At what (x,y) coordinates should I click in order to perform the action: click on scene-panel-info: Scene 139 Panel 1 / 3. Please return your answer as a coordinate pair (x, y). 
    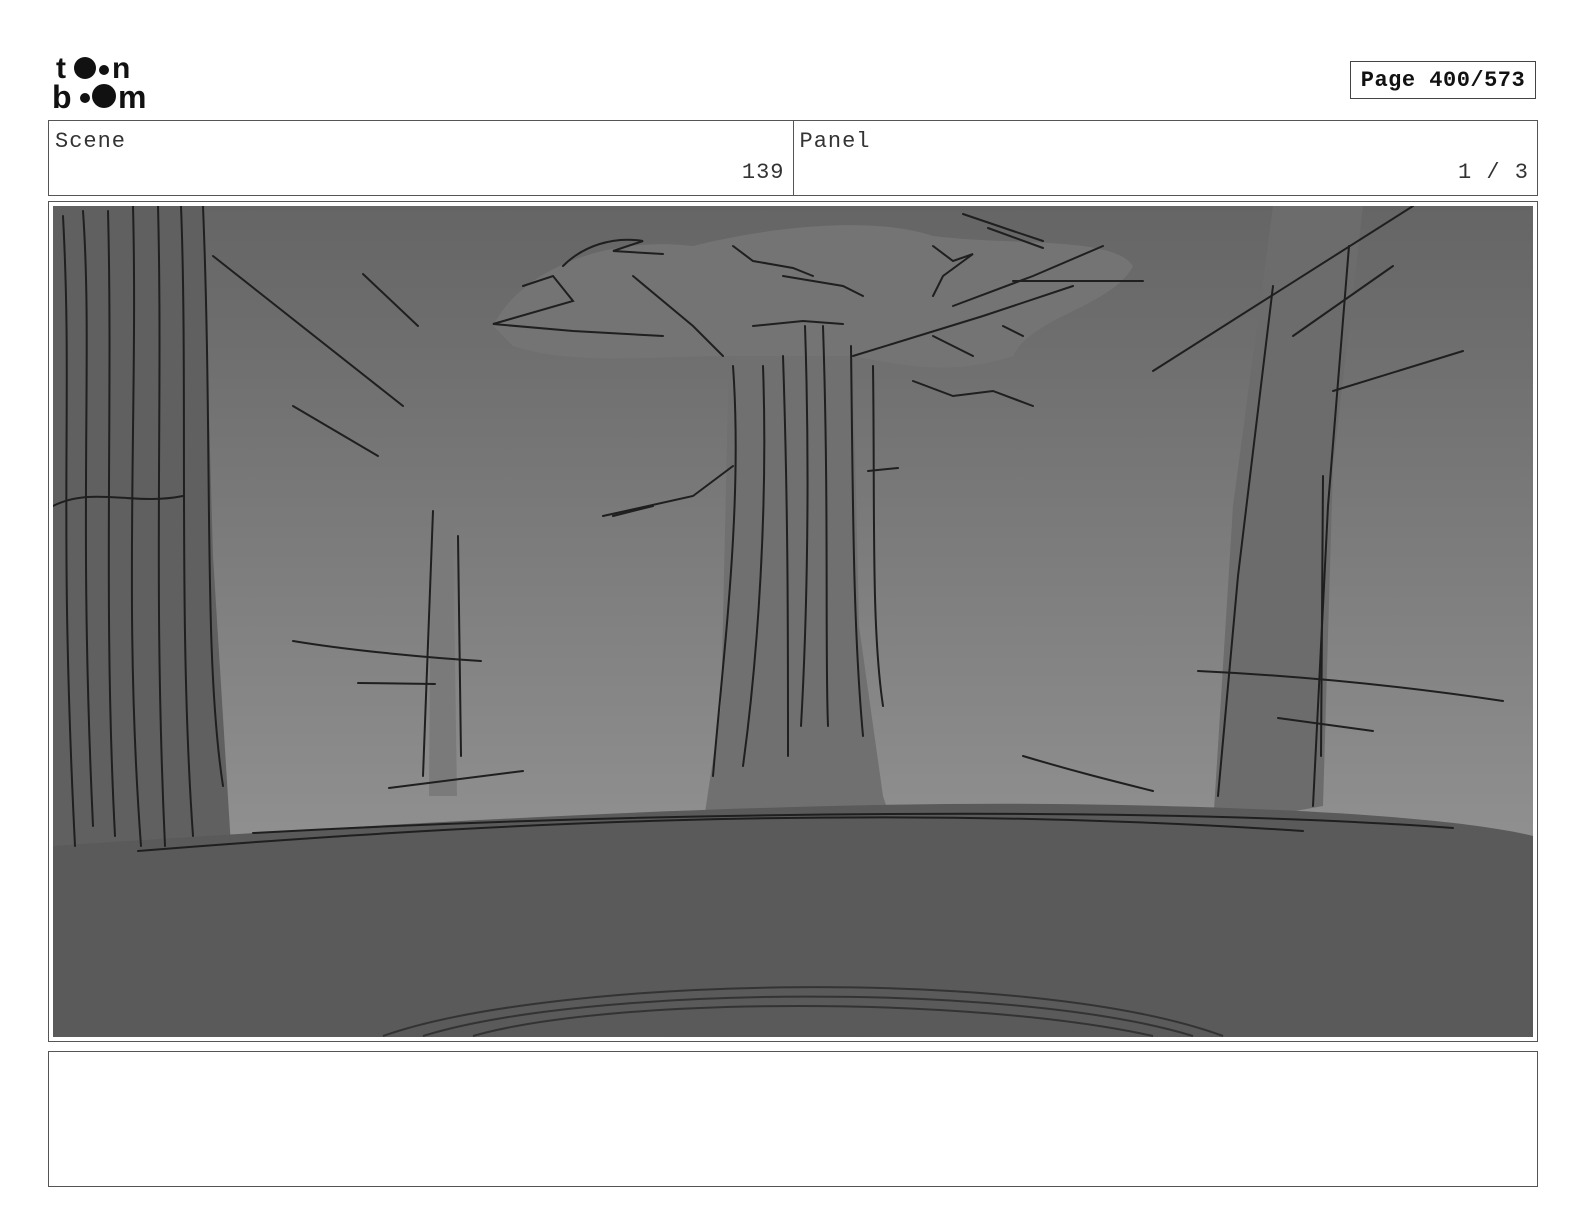
    Looking at the image, I should click on (793, 158).